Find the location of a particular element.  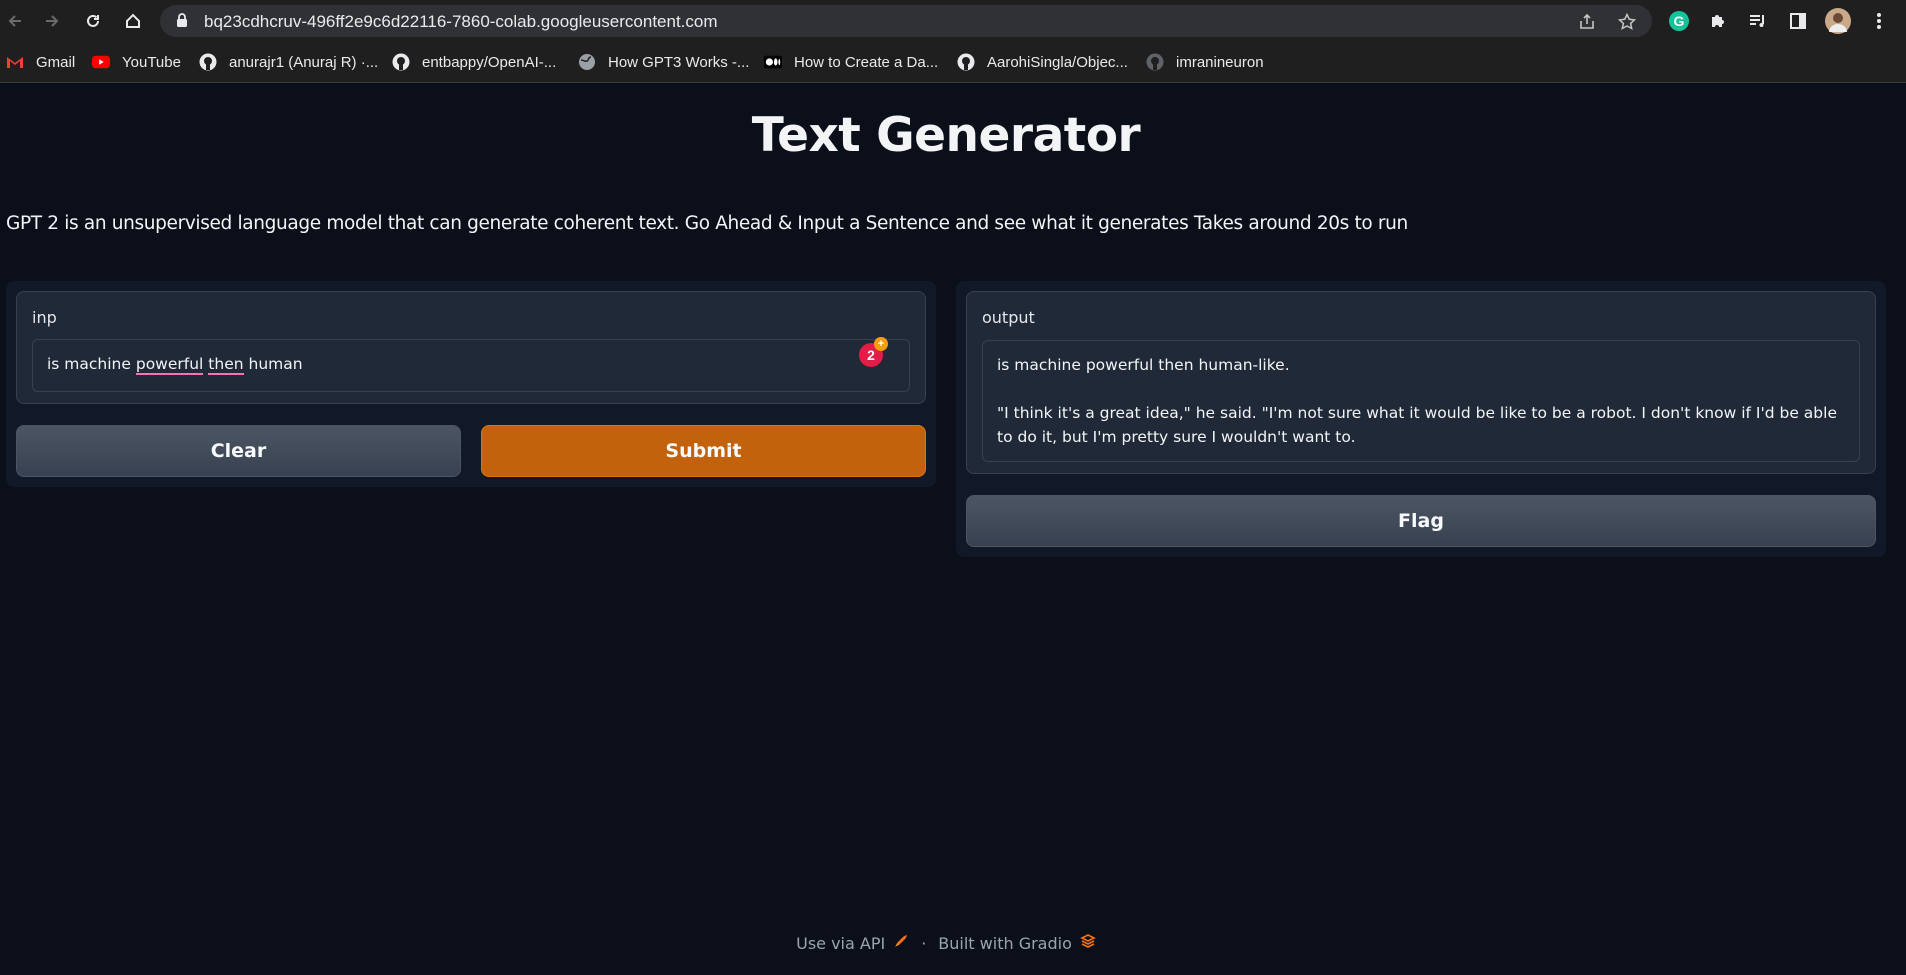

bookmark-star-icon is located at coordinates (1627, 24).